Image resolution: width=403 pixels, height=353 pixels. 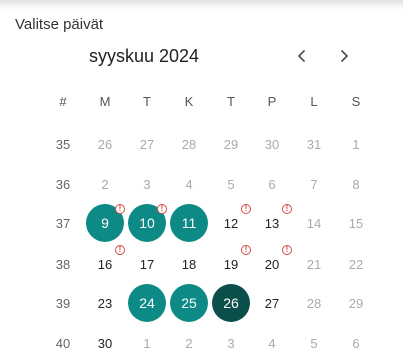 What do you see at coordinates (63, 343) in the screenshot?
I see `week-number: 40` at bounding box center [63, 343].